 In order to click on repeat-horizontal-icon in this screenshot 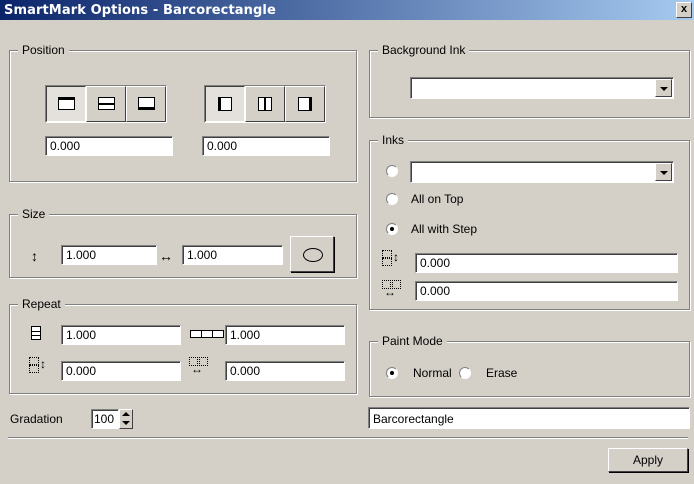, I will do `click(207, 334)`.